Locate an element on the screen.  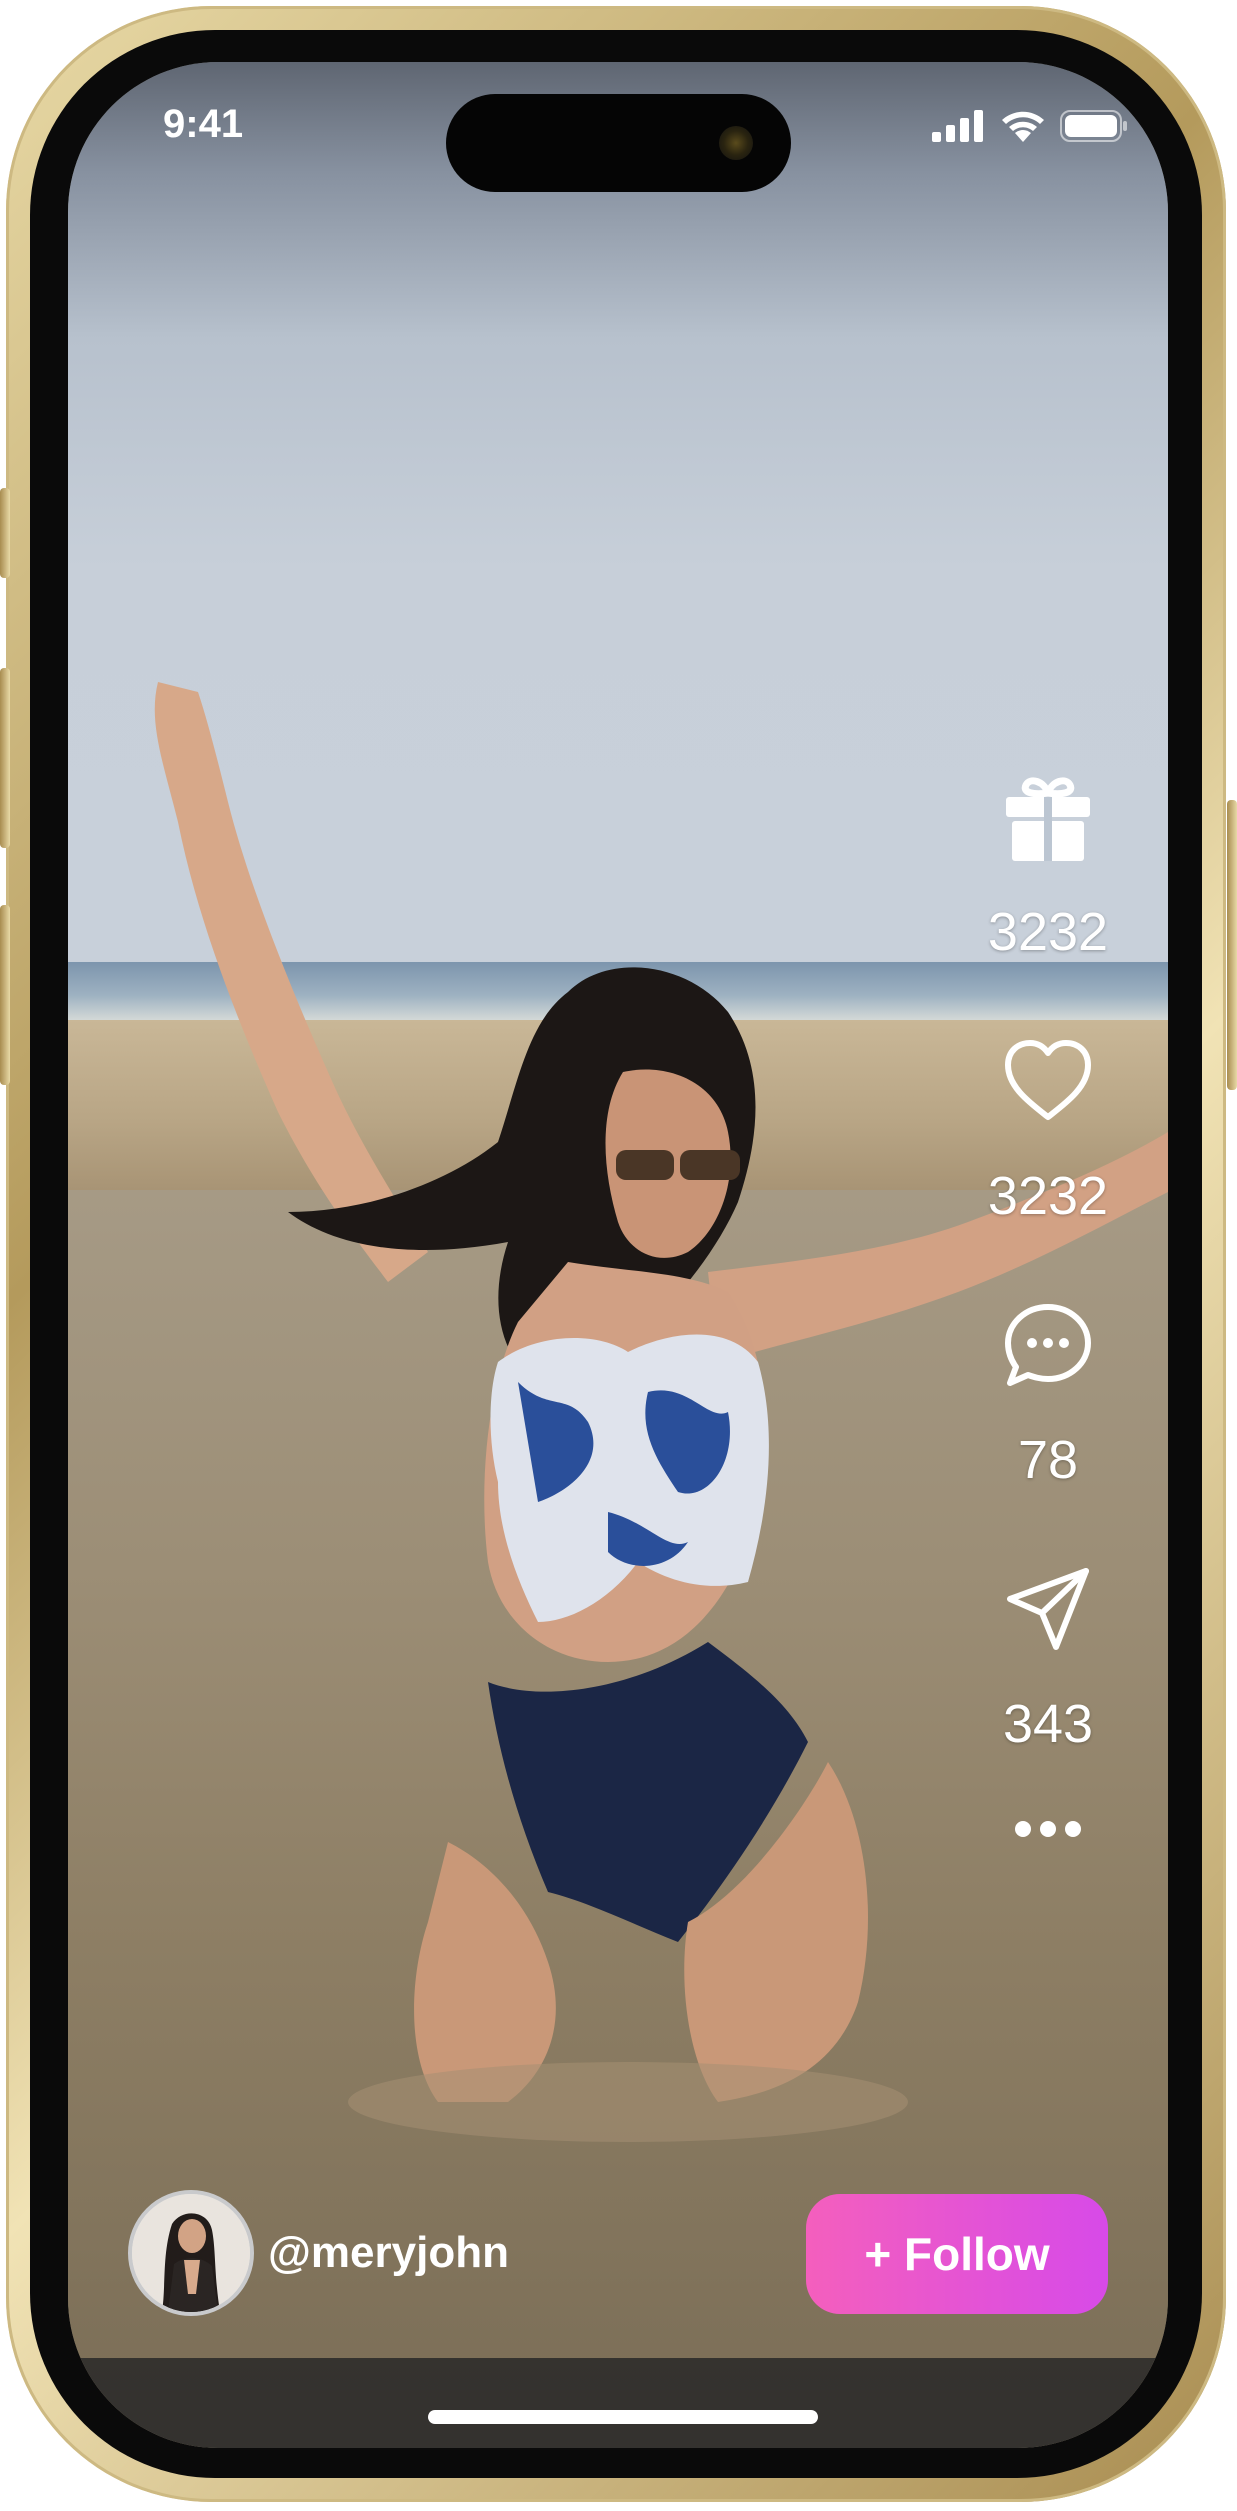
battery-icon is located at coordinates (1093, 126).